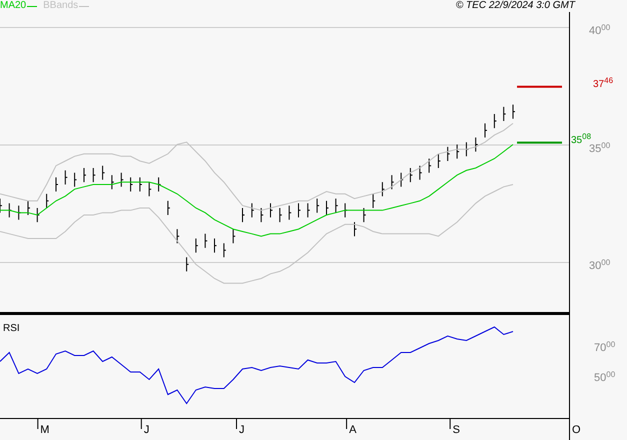 The width and height of the screenshot is (627, 440). What do you see at coordinates (11, 328) in the screenshot?
I see `panel-title: RSI` at bounding box center [11, 328].